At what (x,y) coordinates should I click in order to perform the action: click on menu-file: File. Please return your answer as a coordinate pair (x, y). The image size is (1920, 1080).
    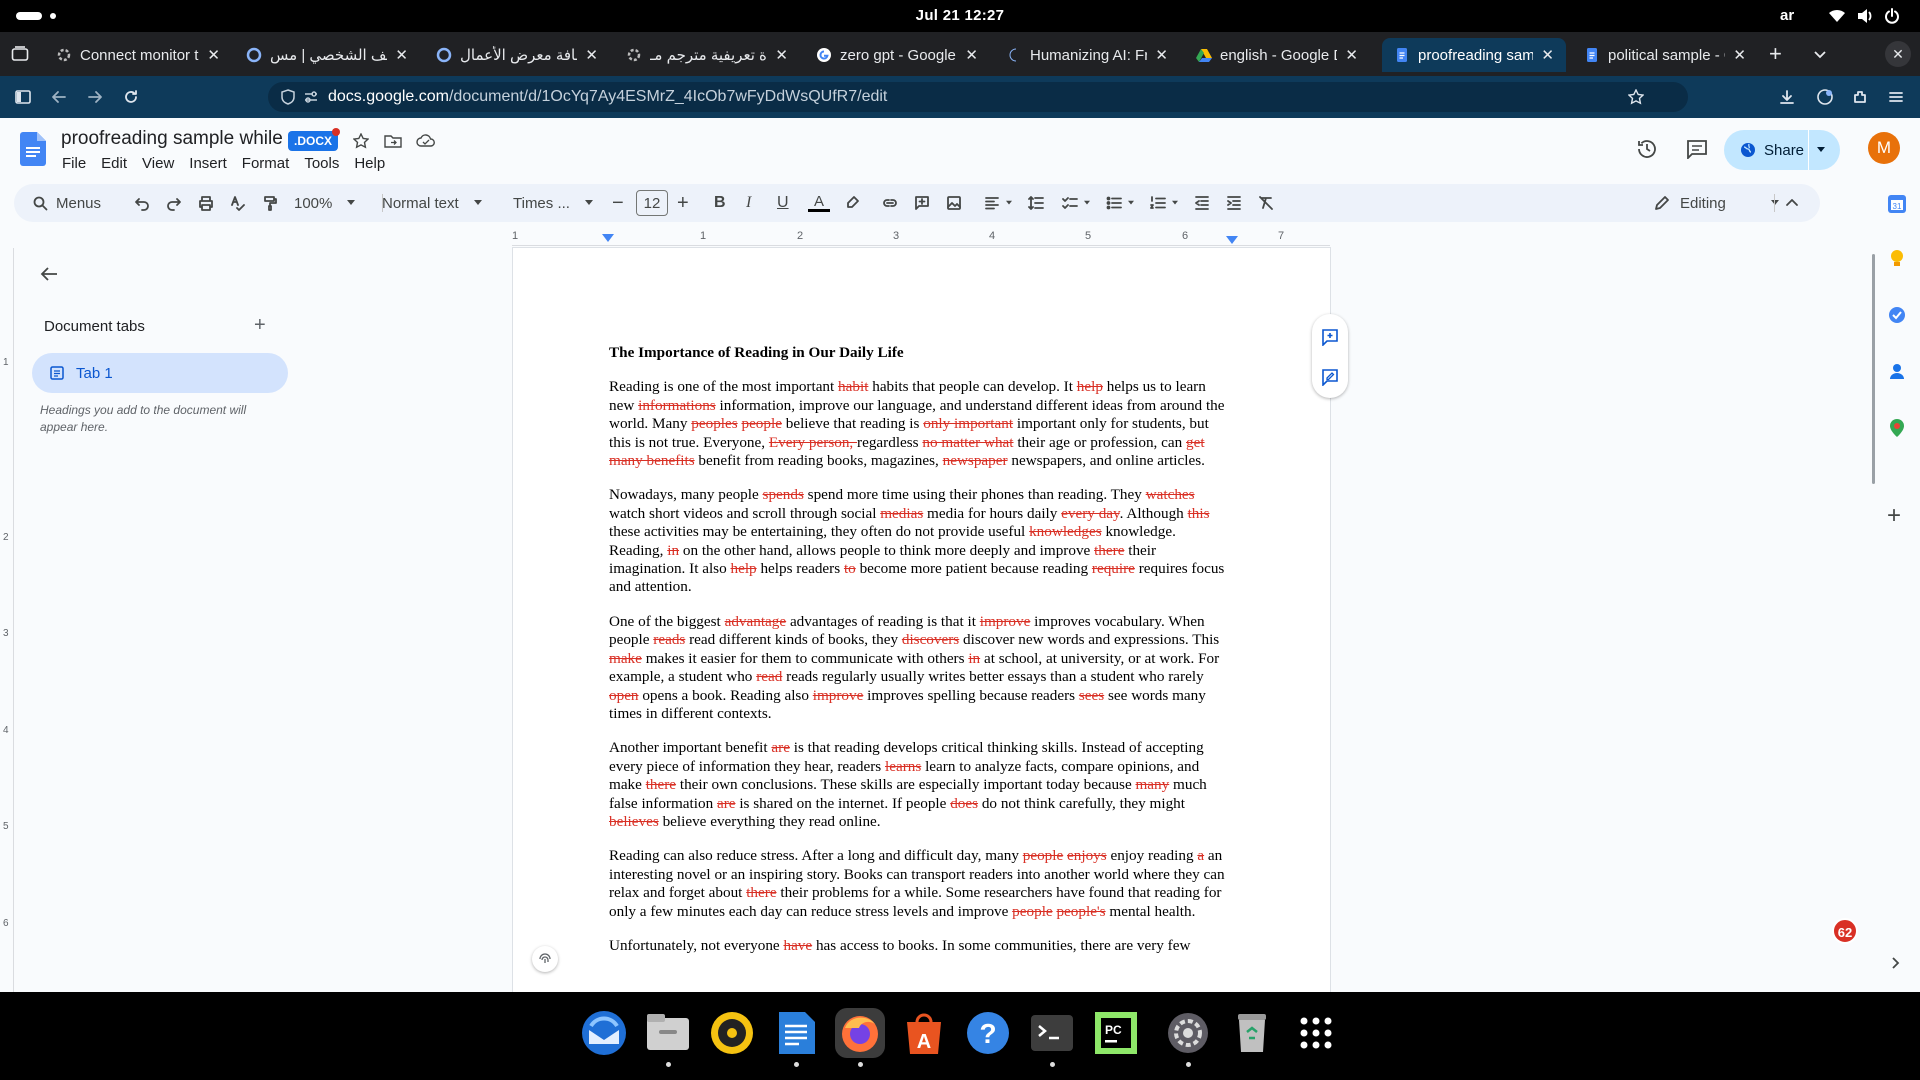
    Looking at the image, I should click on (74, 163).